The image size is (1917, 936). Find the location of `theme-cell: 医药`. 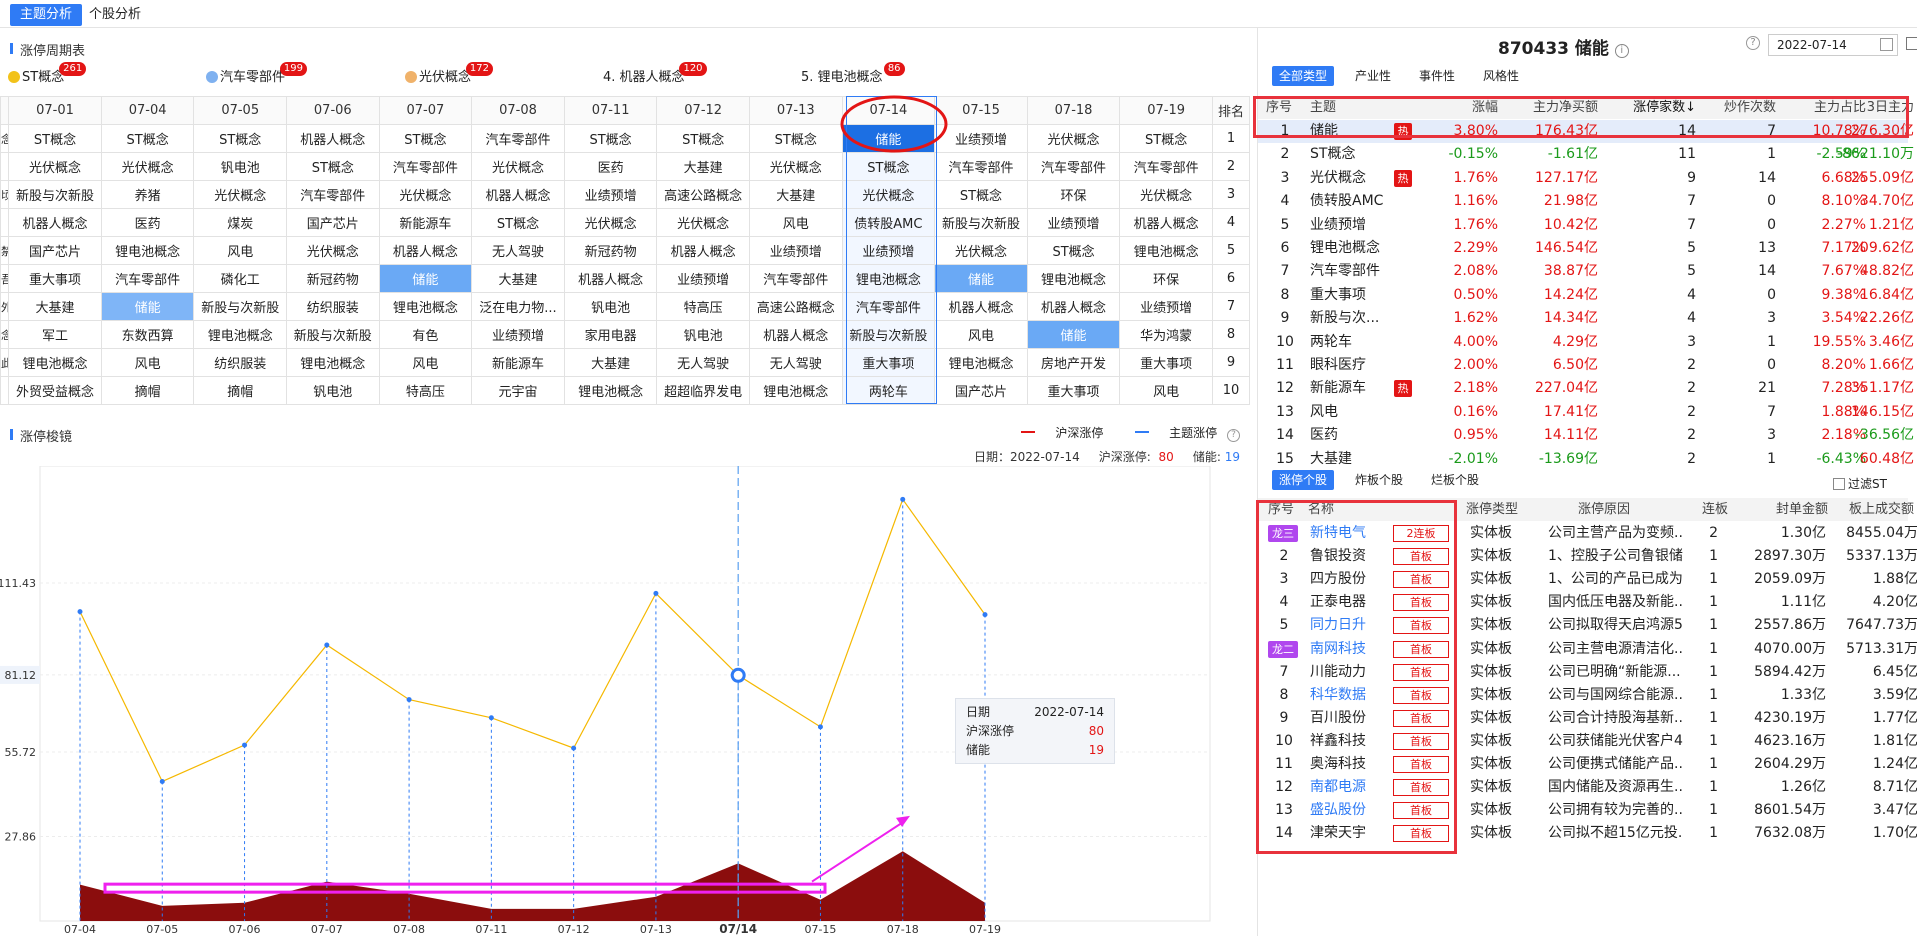

theme-cell: 医药 is located at coordinates (610, 166).